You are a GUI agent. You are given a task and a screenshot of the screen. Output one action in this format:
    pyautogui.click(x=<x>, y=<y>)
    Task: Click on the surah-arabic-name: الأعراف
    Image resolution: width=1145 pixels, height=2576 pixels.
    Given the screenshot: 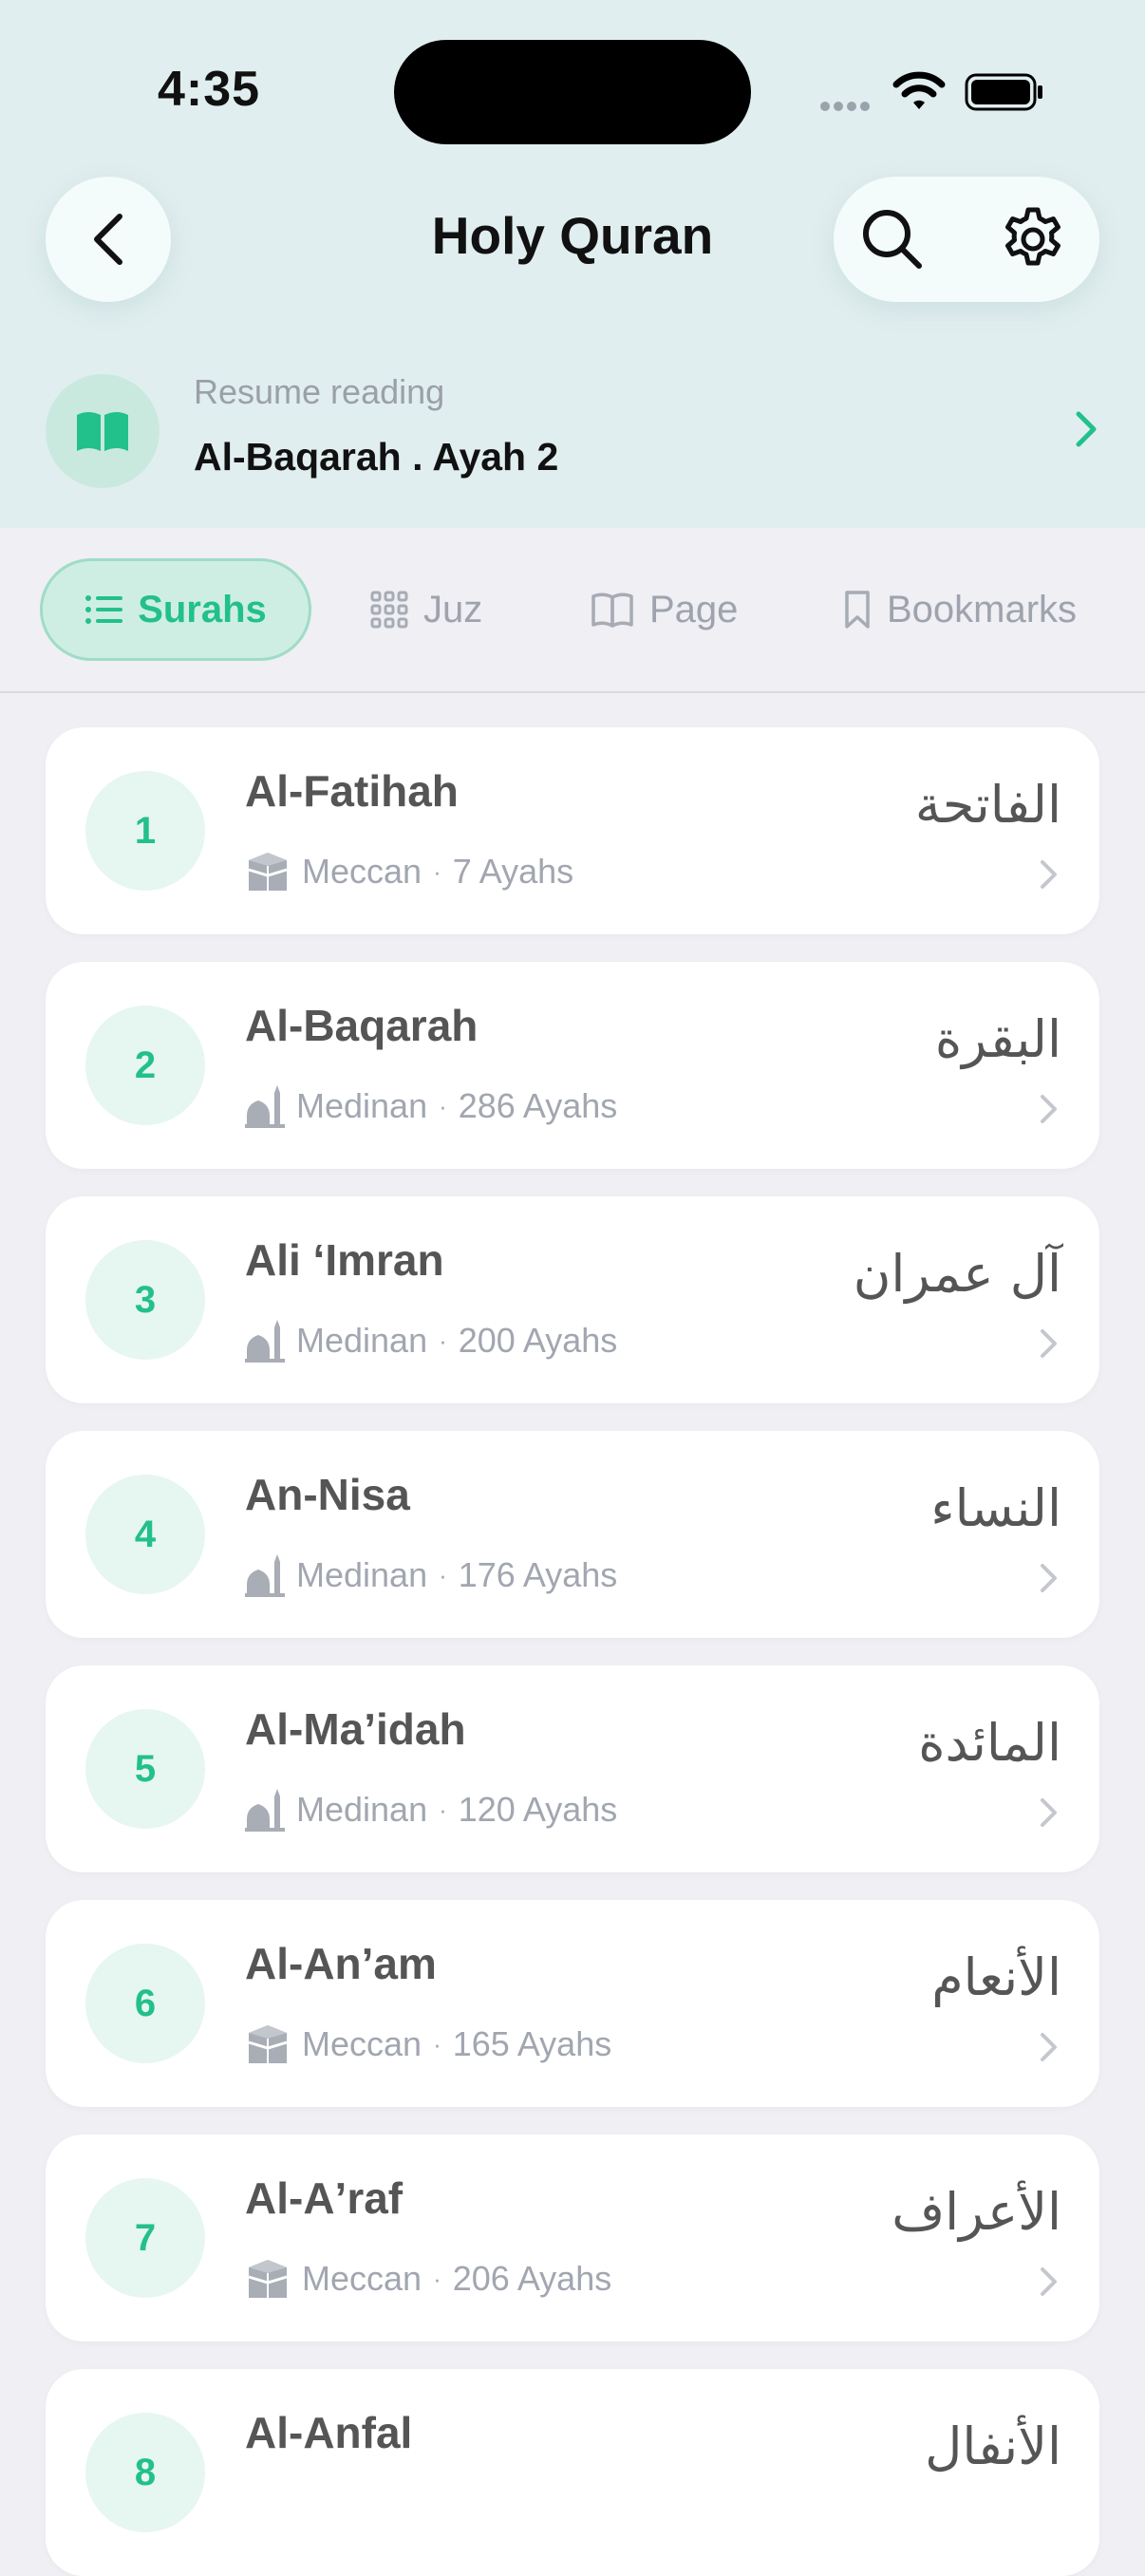 What is the action you would take?
    pyautogui.click(x=976, y=2212)
    